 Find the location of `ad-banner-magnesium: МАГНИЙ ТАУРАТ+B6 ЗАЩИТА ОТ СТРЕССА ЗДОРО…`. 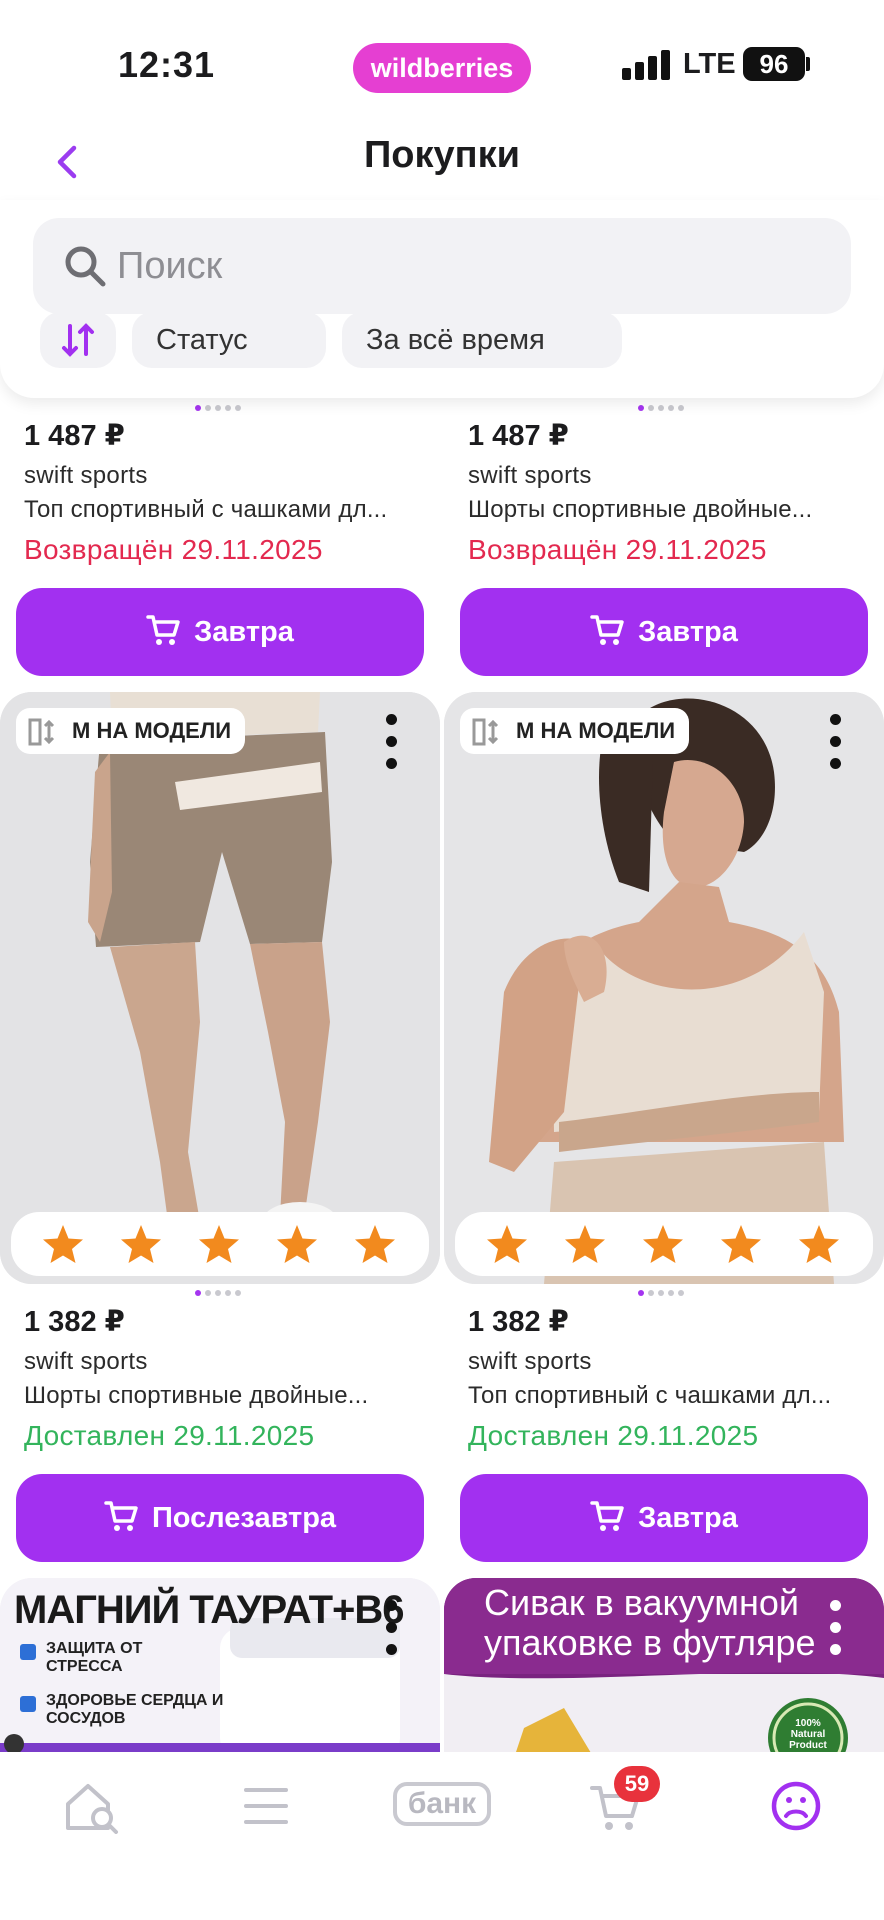

ad-banner-magnesium: МАГНИЙ ТАУРАТ+B6 ЗАЩИТА ОТ СТРЕССА ЗДОРО… is located at coordinates (220, 1668).